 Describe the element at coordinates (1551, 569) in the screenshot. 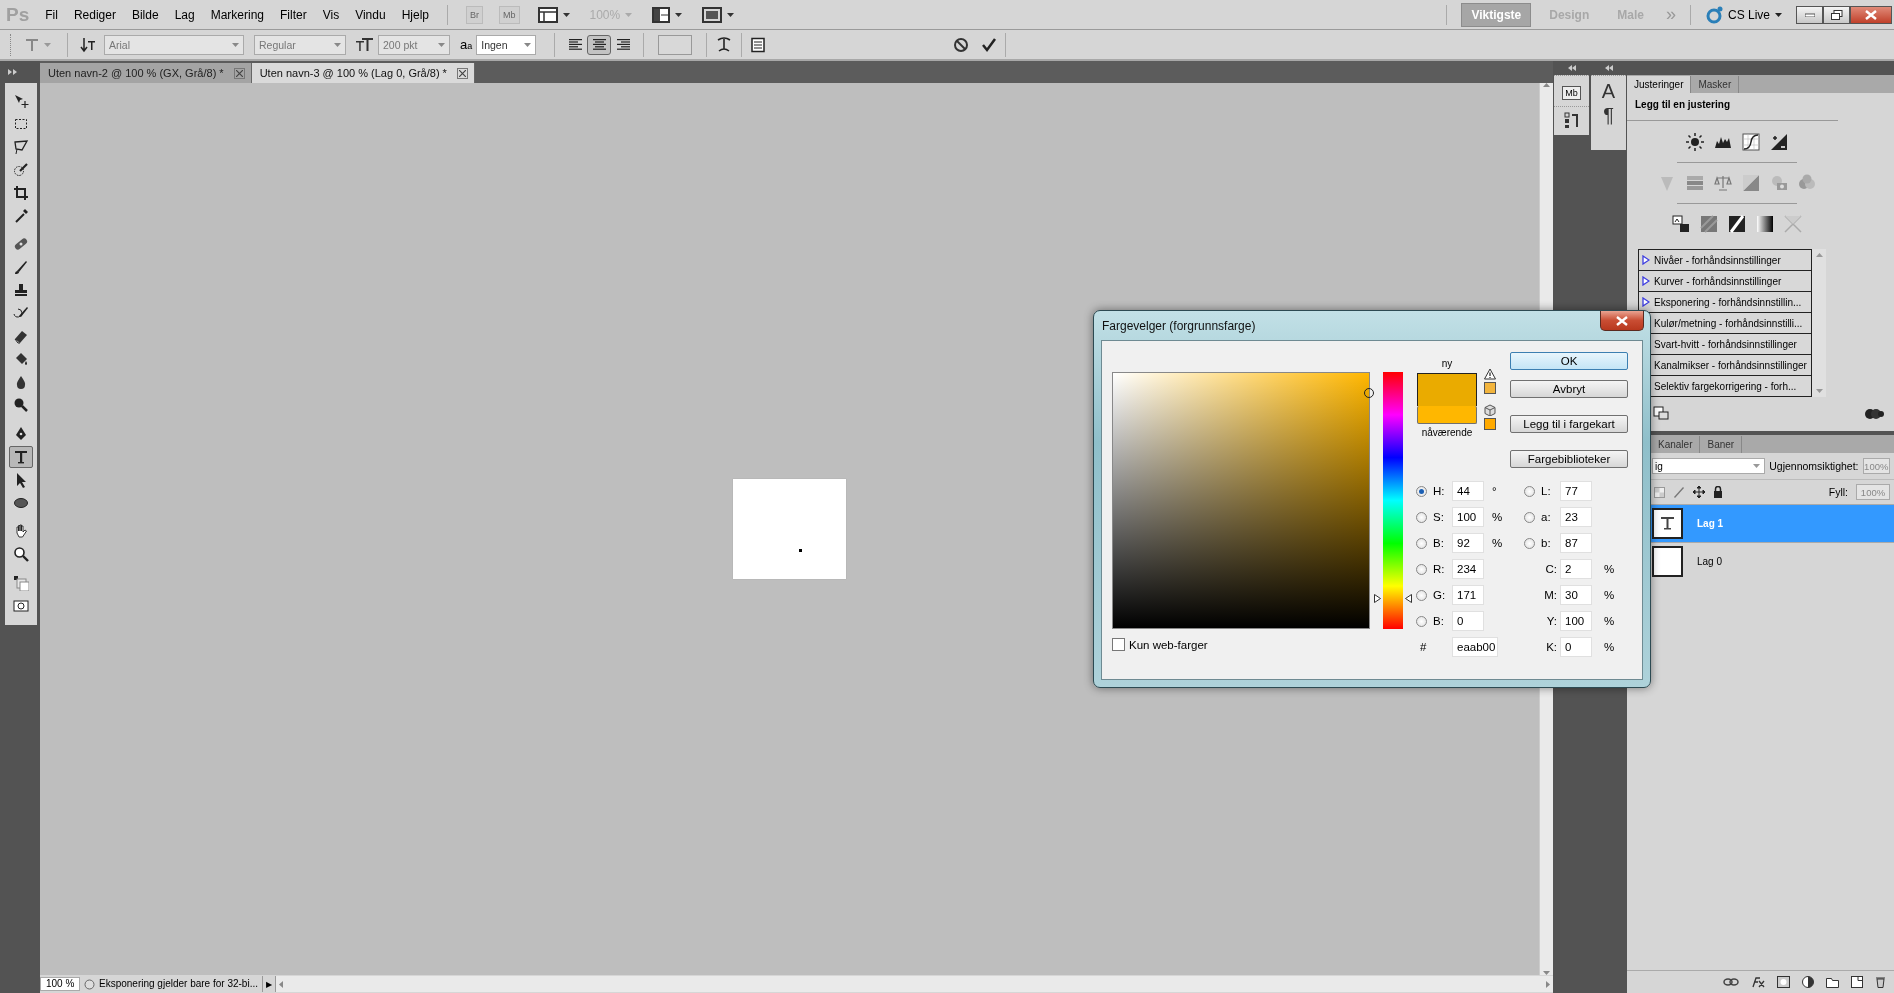

I see `field-label: C:` at that location.